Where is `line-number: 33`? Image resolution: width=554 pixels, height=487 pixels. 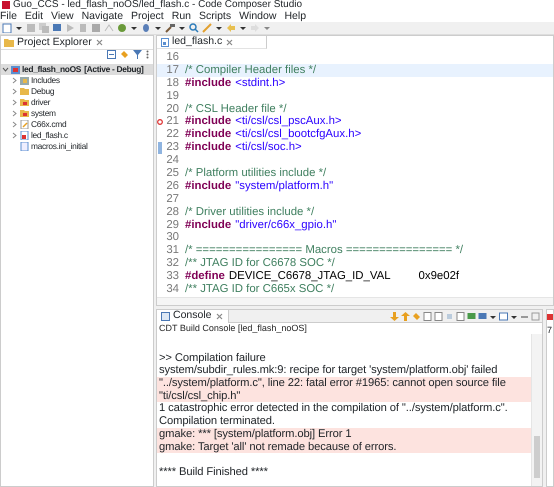 line-number: 33 is located at coordinates (172, 277).